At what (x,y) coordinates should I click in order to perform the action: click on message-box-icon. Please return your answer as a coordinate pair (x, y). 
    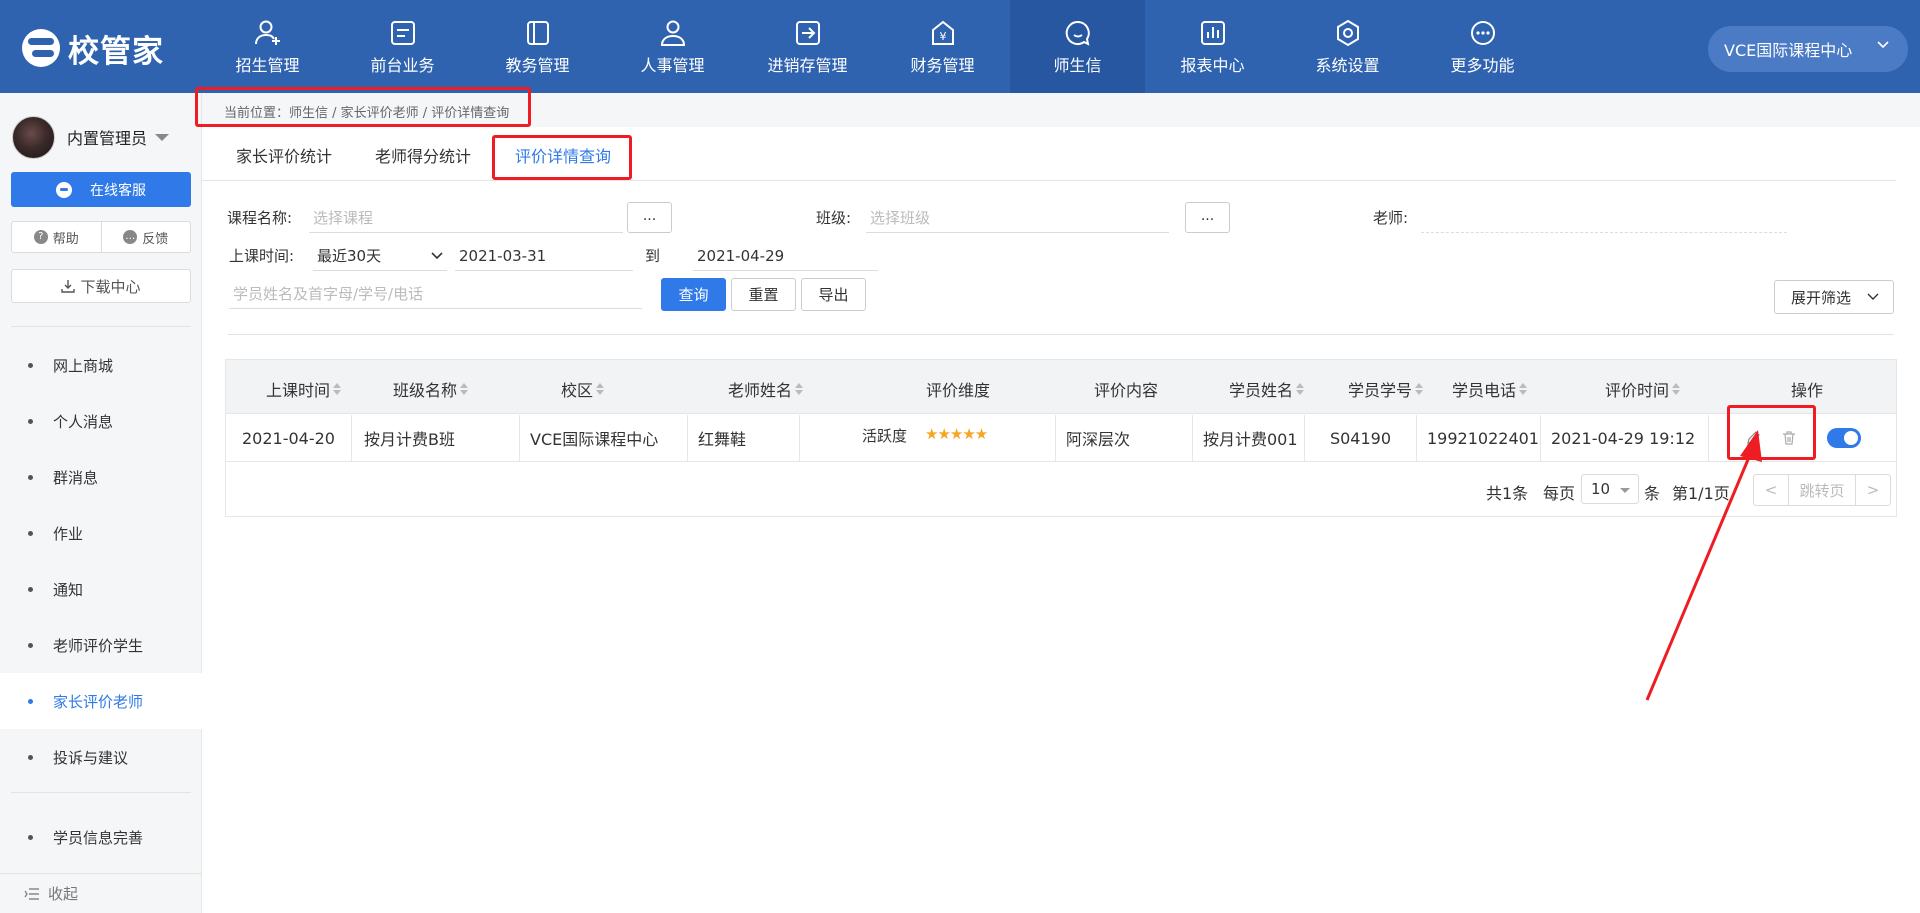
    Looking at the image, I should click on (402, 32).